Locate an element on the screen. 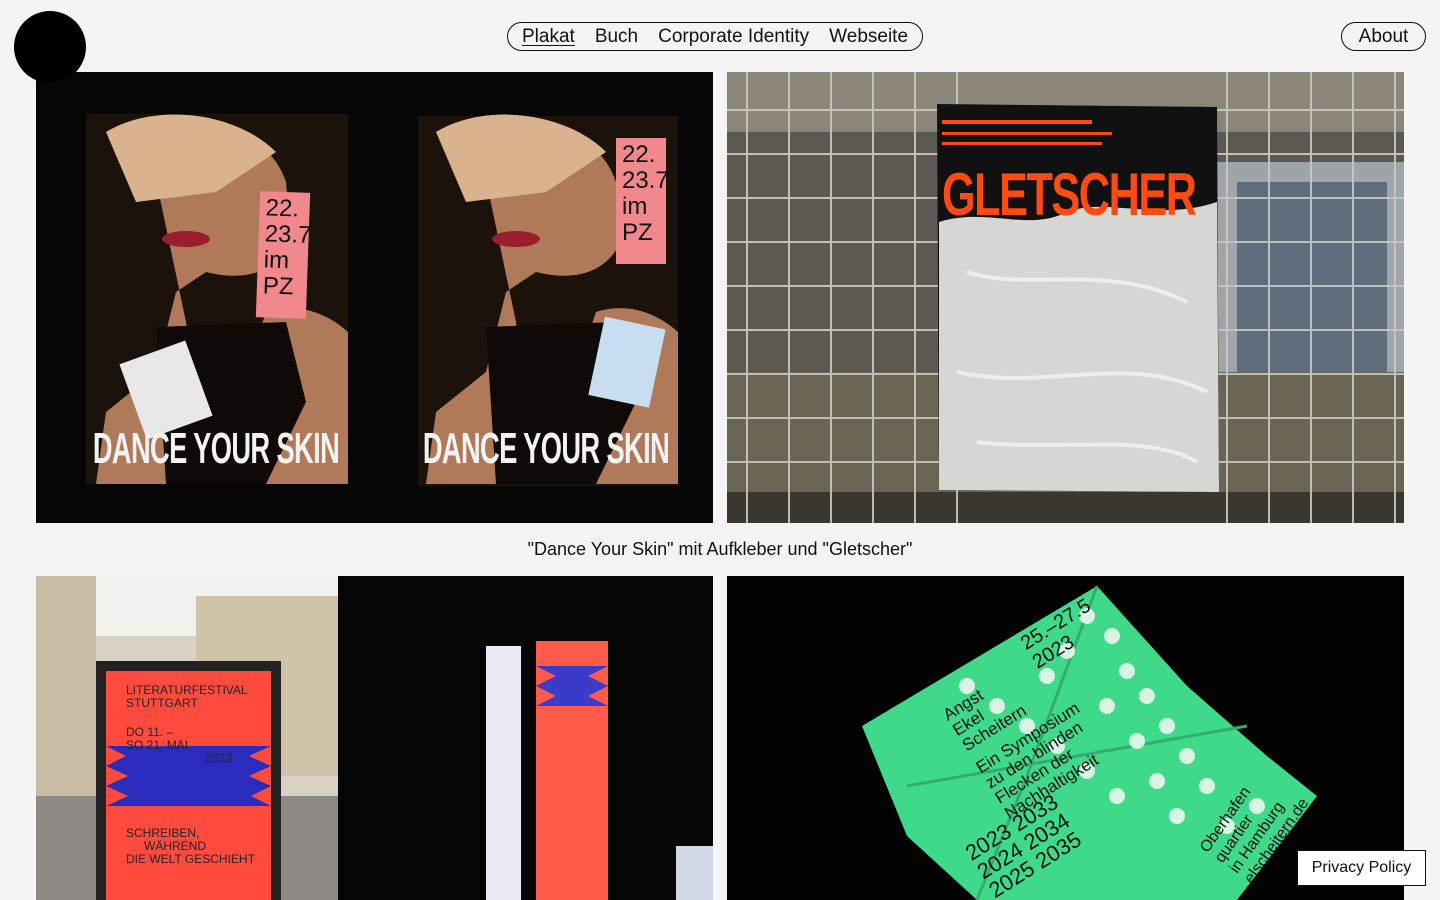 The height and width of the screenshot is (900, 1440). poster-title-gletscher: GLETSCHER is located at coordinates (1069, 194).